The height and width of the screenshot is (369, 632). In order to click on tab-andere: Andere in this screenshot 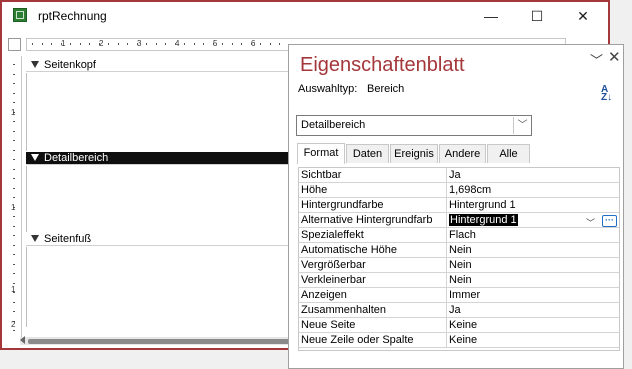, I will do `click(462, 153)`.